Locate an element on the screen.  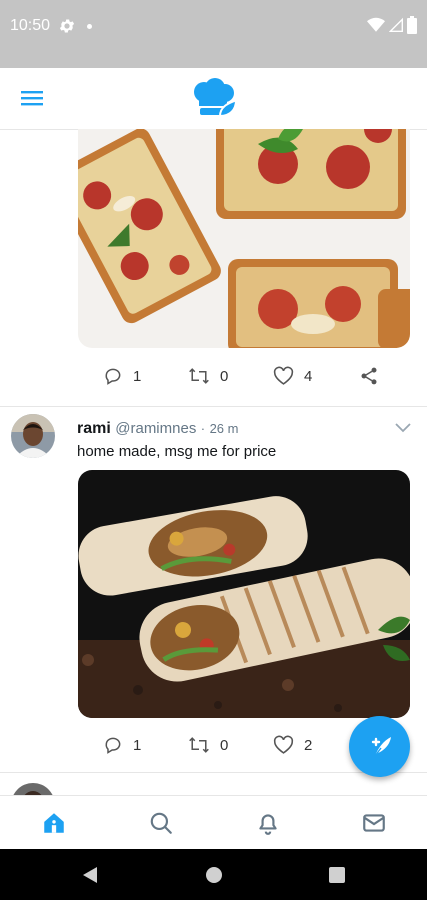
like-count: 2 is located at coordinates (308, 745).